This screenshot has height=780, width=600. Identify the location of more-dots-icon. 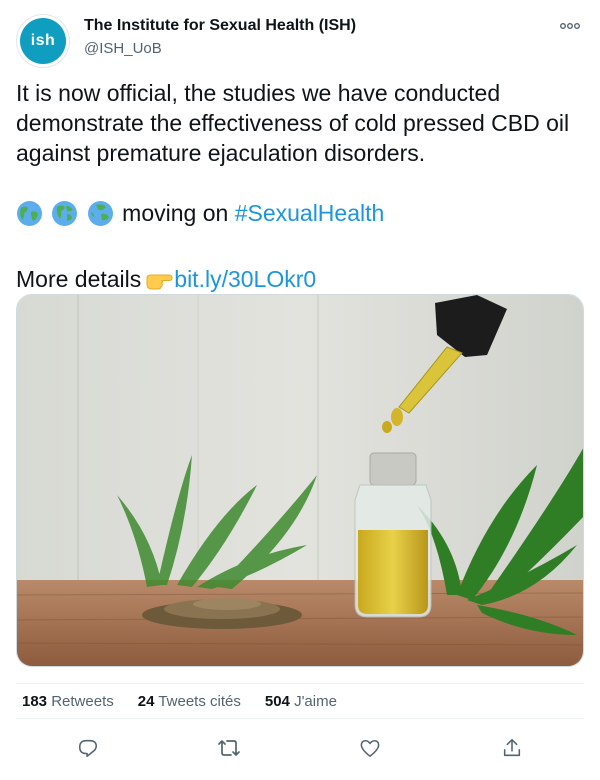
(570, 26).